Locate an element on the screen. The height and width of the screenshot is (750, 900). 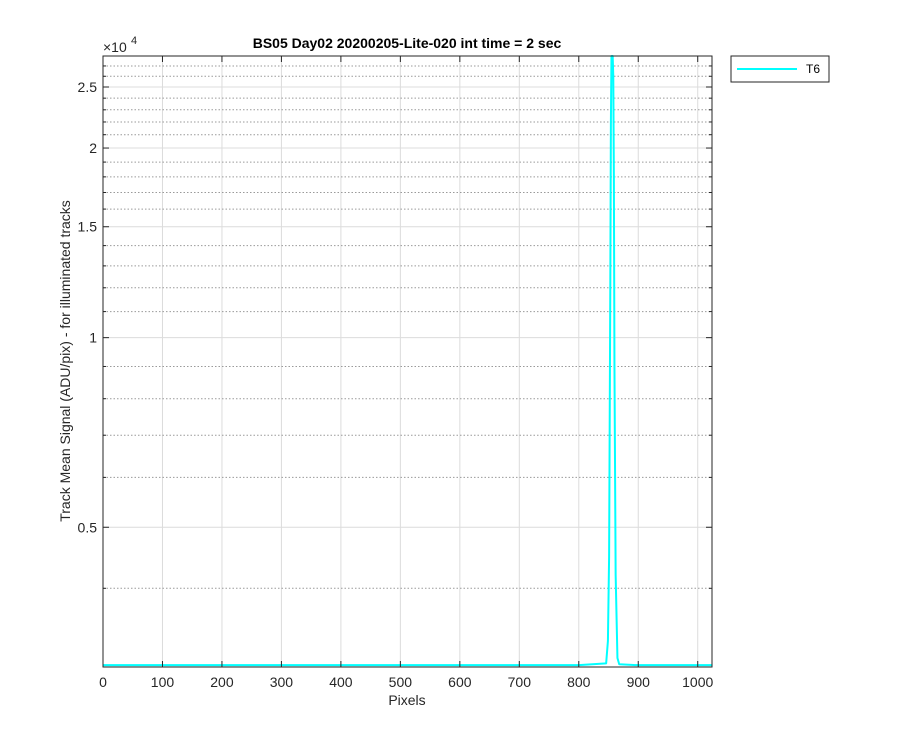
y-tick-label: 2 is located at coordinates (93, 148).